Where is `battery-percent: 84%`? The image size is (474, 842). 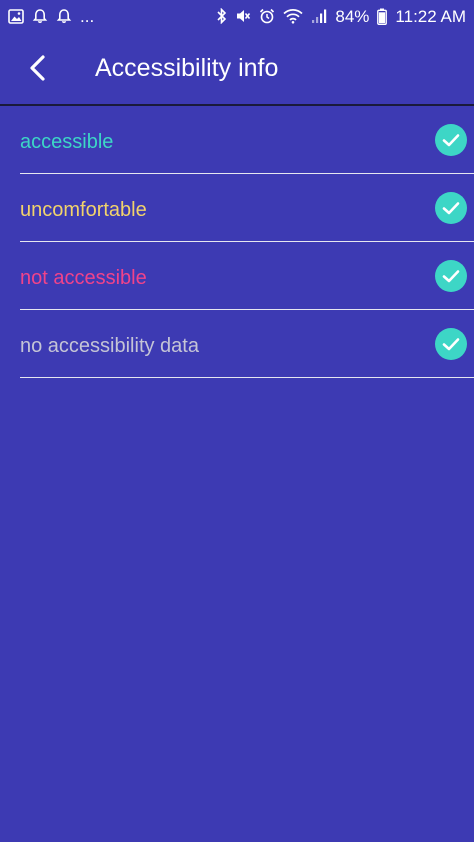 battery-percent: 84% is located at coordinates (352, 16).